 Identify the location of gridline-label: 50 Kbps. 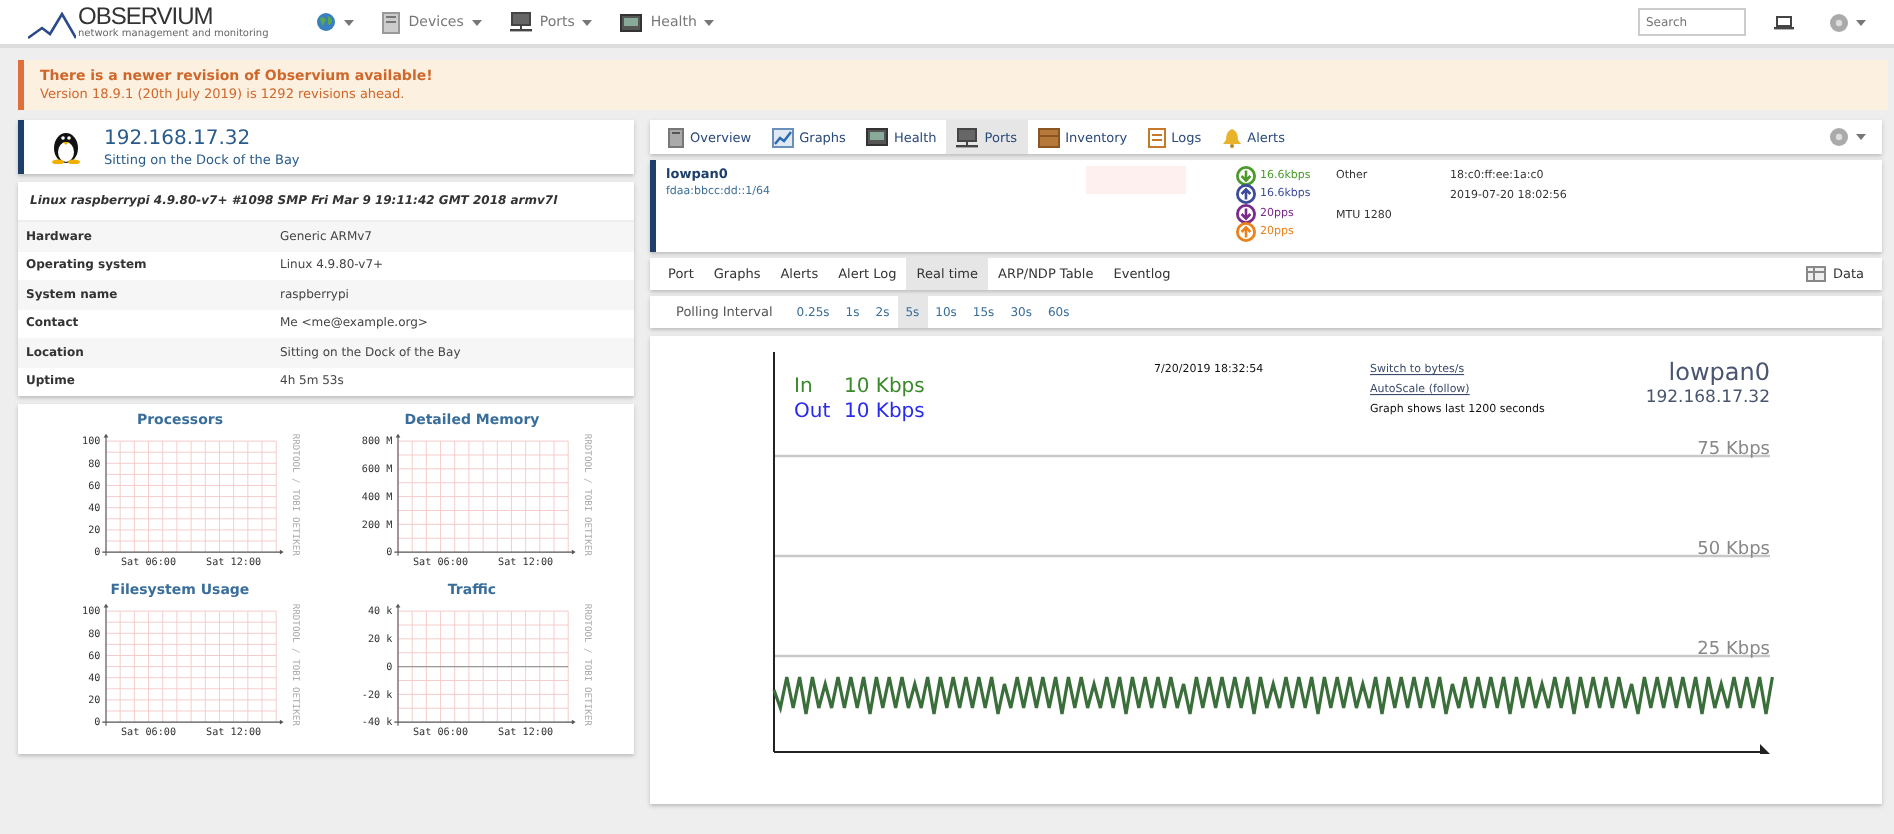
(1733, 550).